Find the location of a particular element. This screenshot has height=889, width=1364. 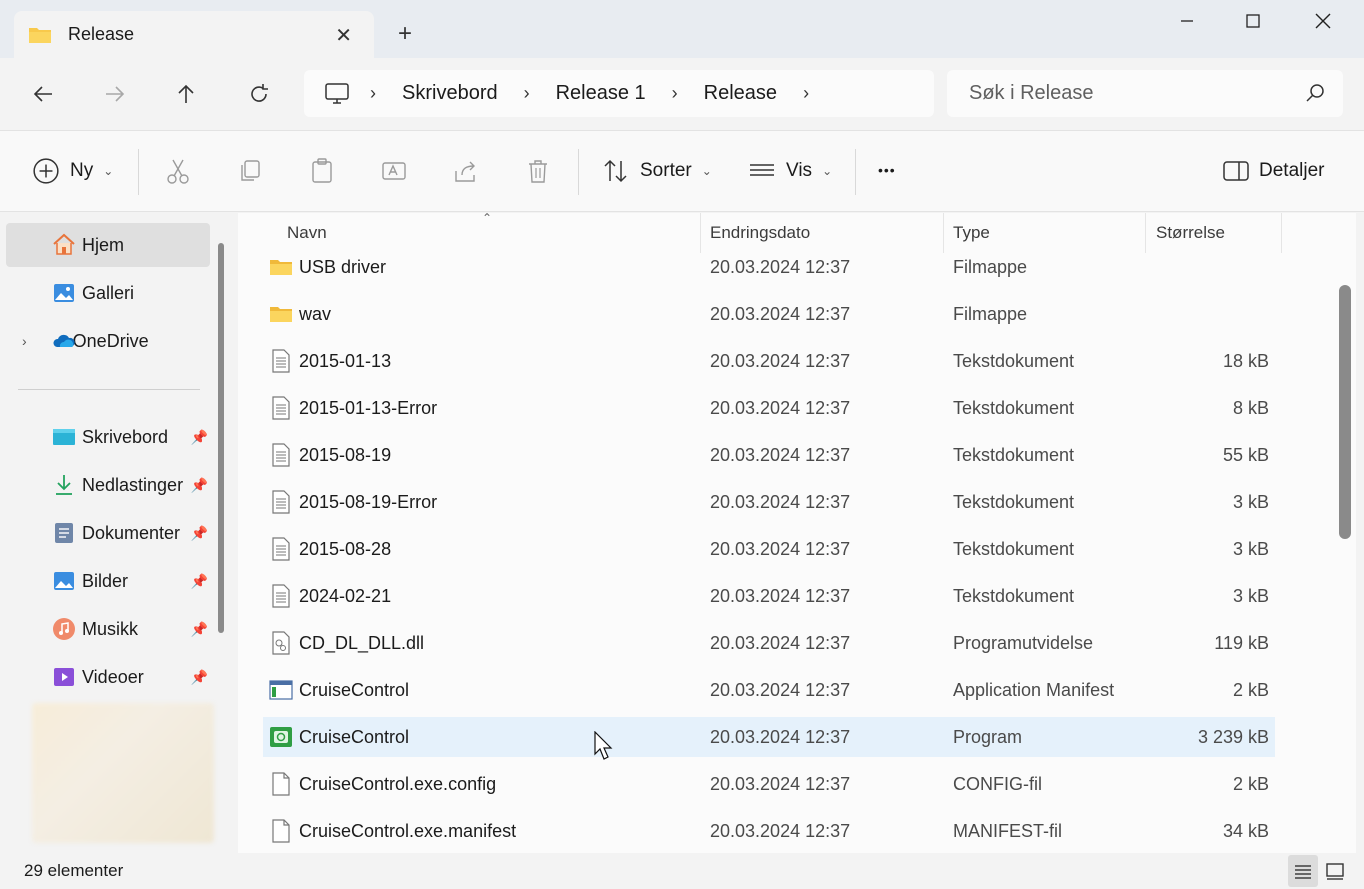

view-button: Vis ⌄ is located at coordinates (790, 171).